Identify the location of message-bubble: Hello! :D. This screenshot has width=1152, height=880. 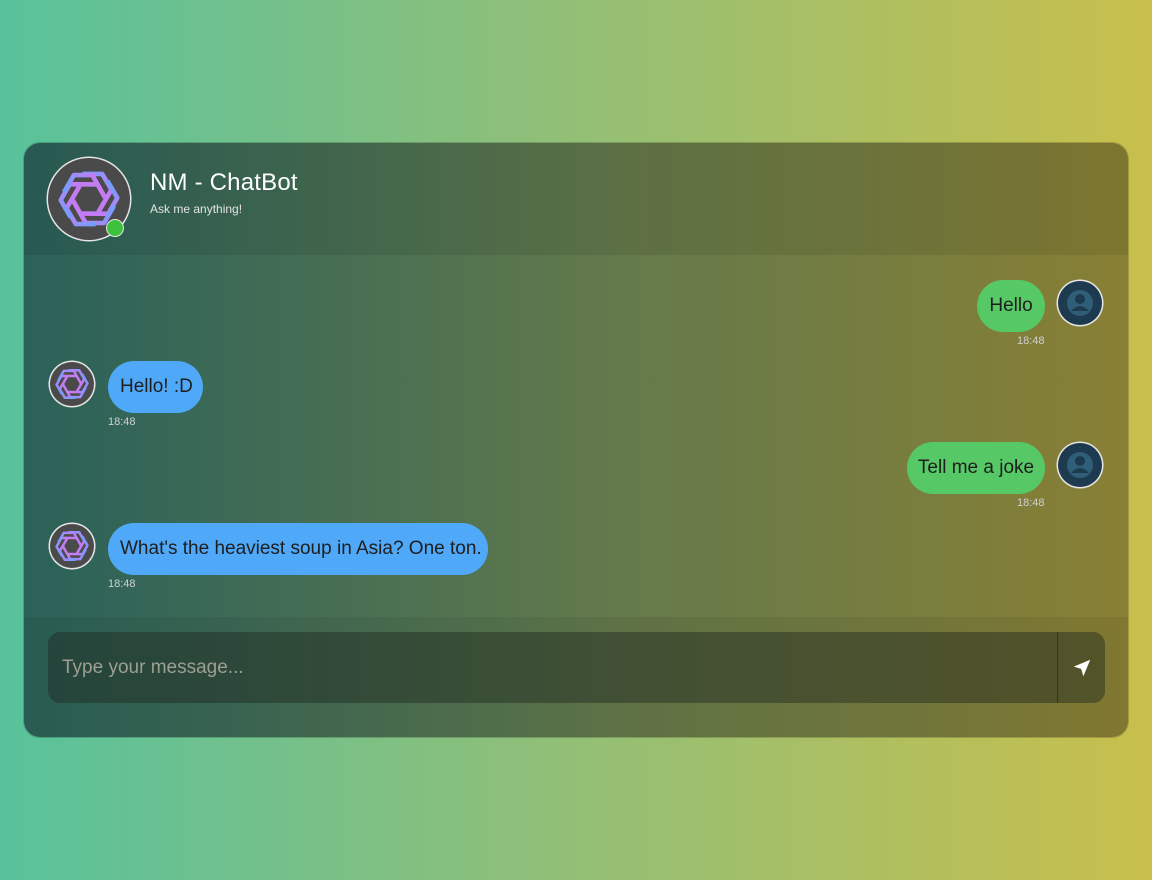
(155, 387).